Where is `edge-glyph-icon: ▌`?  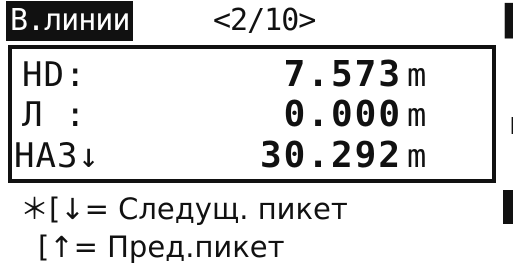 edge-glyph-icon: ▌ is located at coordinates (509, 22).